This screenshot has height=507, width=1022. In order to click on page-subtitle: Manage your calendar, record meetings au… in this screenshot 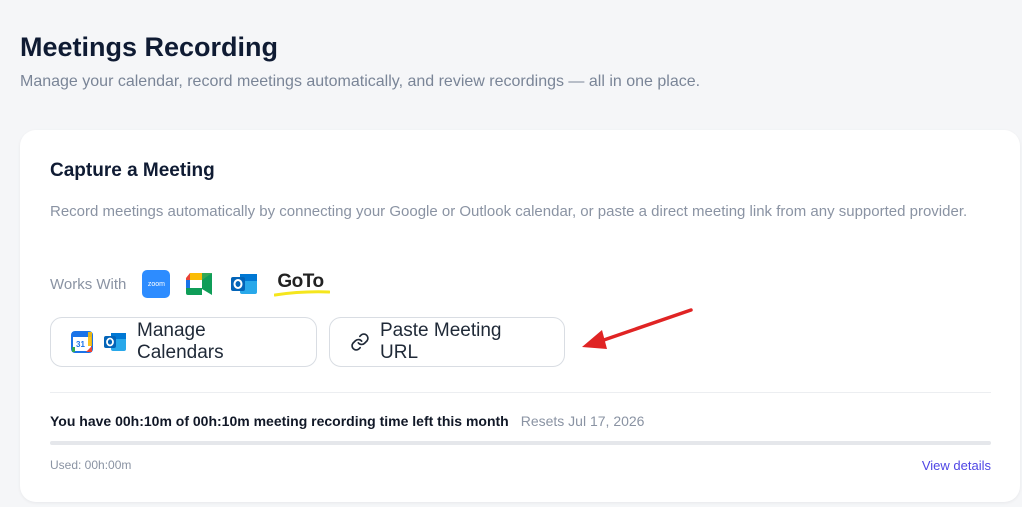, I will do `click(360, 81)`.